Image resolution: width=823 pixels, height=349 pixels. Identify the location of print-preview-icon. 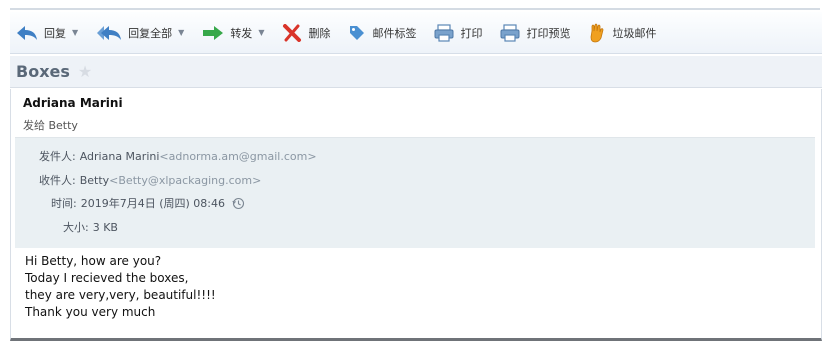
(510, 32).